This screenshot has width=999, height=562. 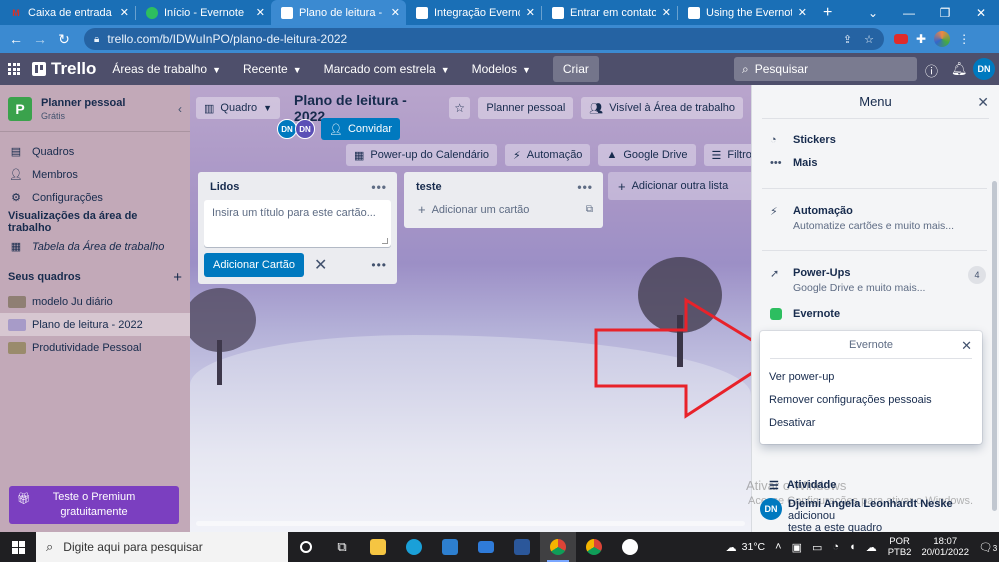 I want to click on tab-gmail: M Caixa de entrada (73) ✕, so click(x=67, y=12).